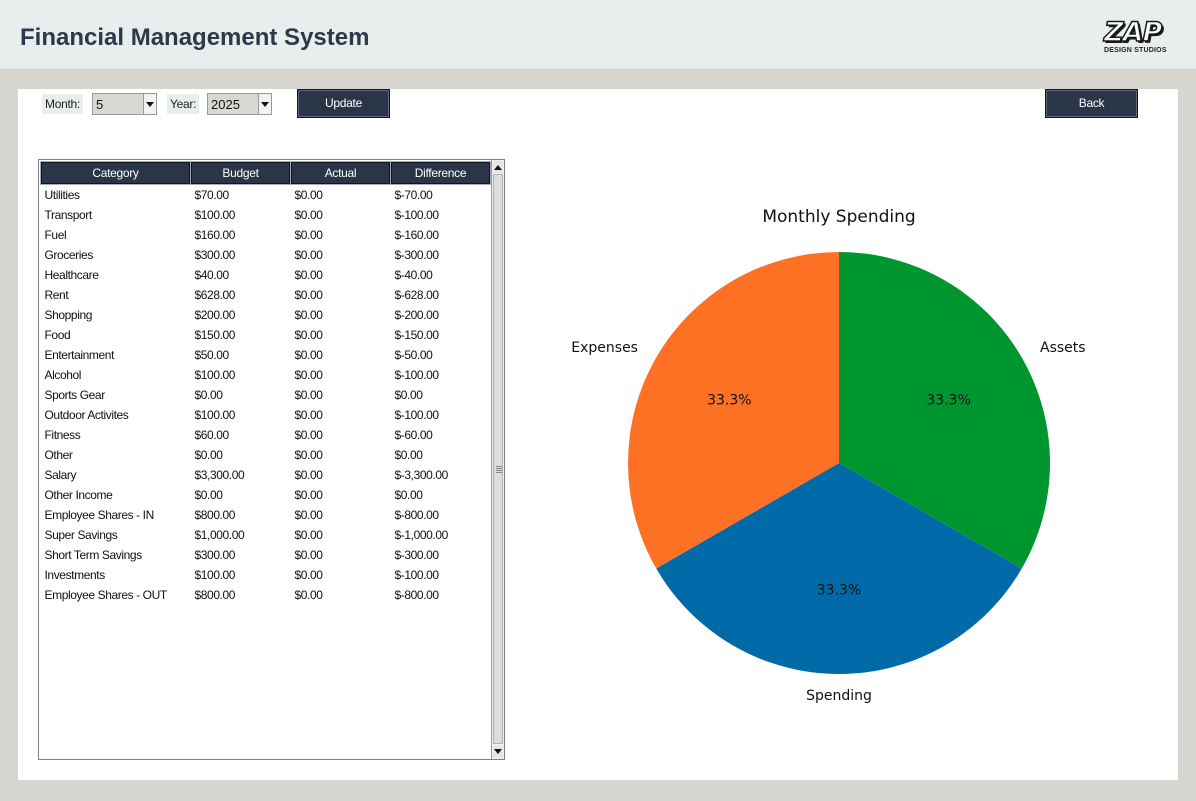 The height and width of the screenshot is (801, 1196). Describe the element at coordinates (498, 167) in the screenshot. I see `scroll-up-arrow-icon` at that location.